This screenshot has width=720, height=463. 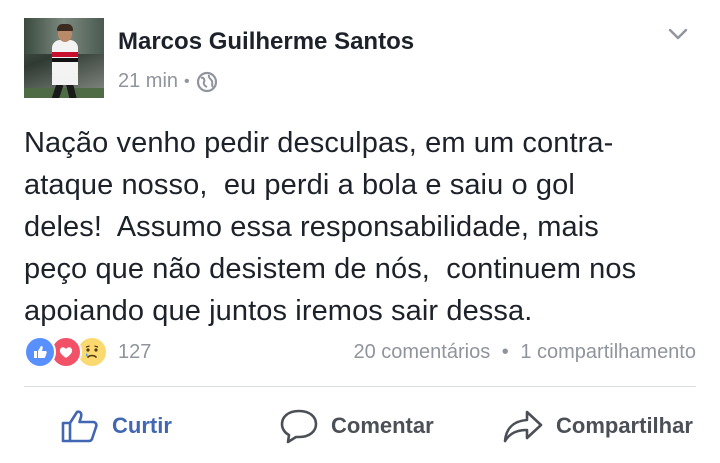 I want to click on post-stats: 127 20 comentários • 1 compartilhamento, so click(x=360, y=353).